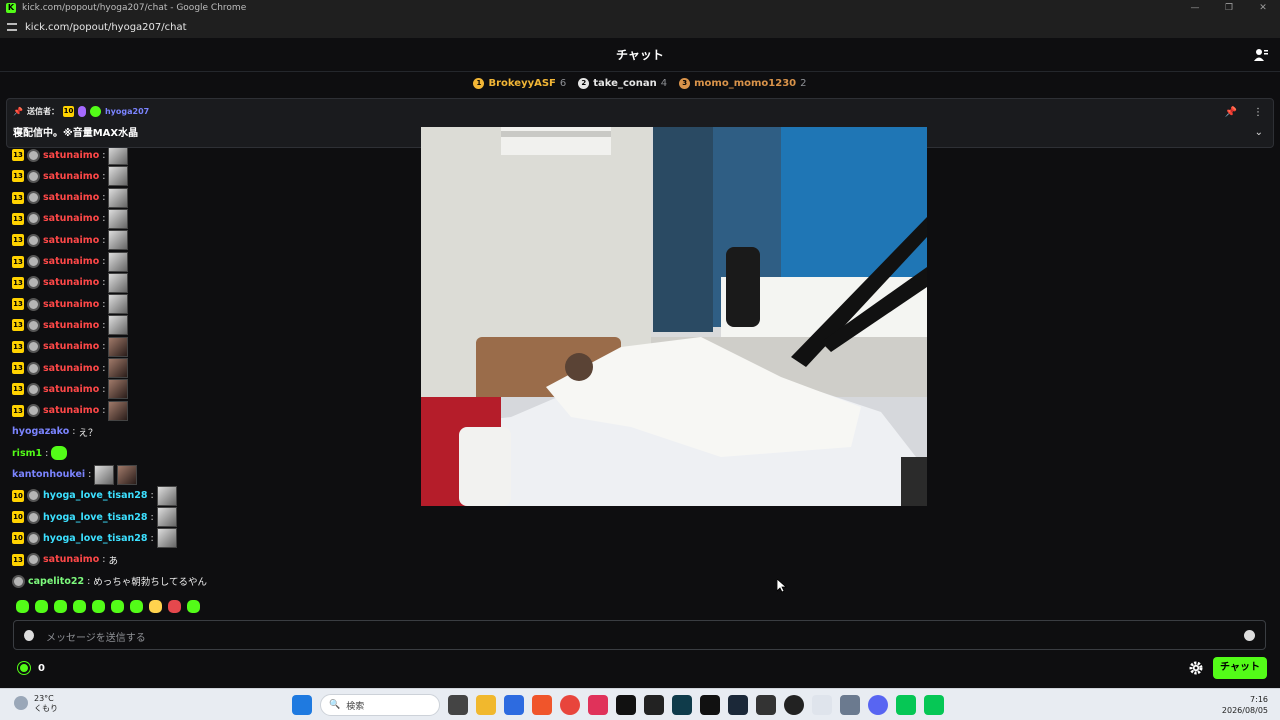  What do you see at coordinates (458, 705) in the screenshot?
I see `task-view-icon` at bounding box center [458, 705].